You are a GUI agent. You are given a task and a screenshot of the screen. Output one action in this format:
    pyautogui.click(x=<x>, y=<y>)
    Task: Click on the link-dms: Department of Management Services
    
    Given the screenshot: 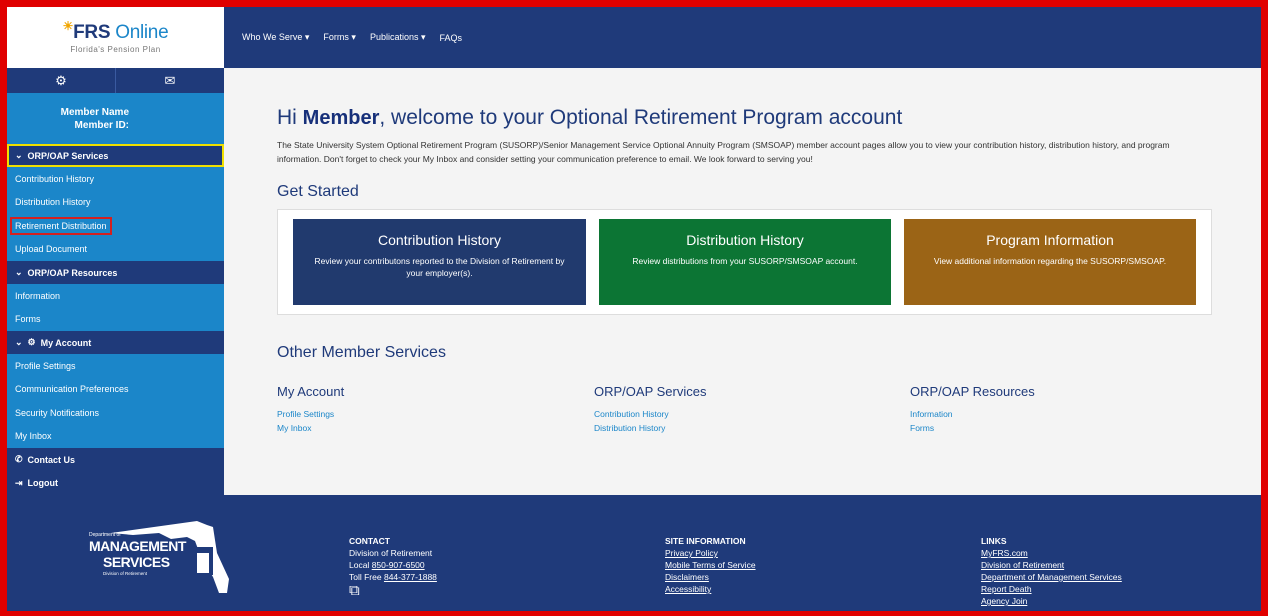 What is the action you would take?
    pyautogui.click(x=1051, y=577)
    